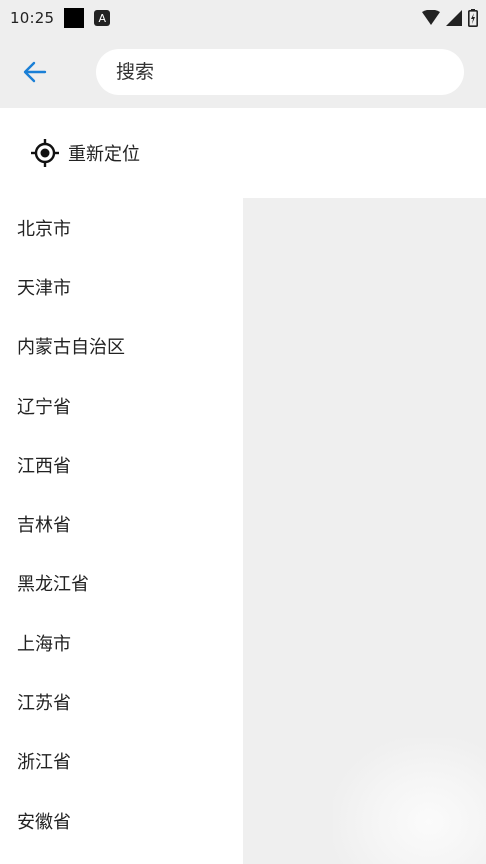  I want to click on back-button, so click(35, 72).